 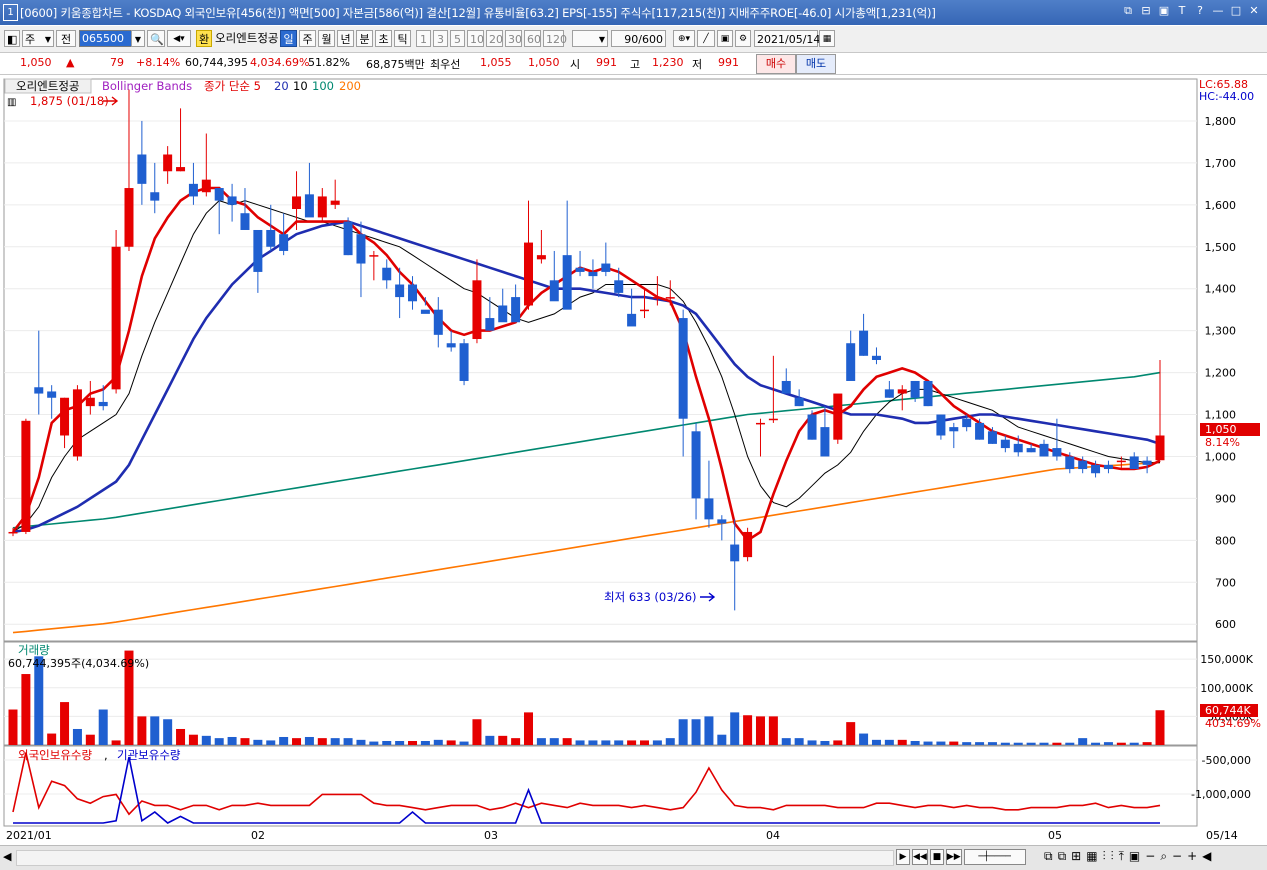 What do you see at coordinates (138, 38) in the screenshot?
I see `code-dropdown-icon: ▼` at bounding box center [138, 38].